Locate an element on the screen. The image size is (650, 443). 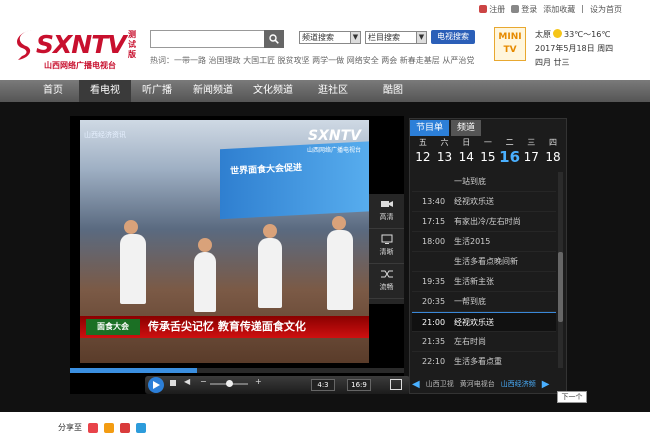
qzone-icon is located at coordinates (141, 427).